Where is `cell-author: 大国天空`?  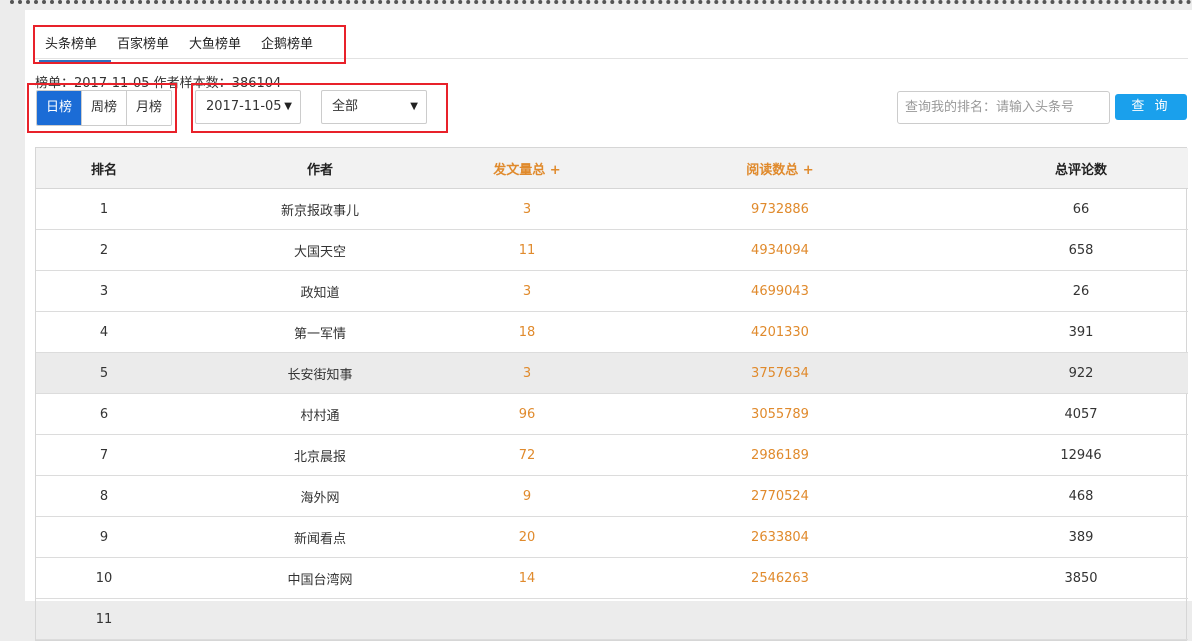
cell-author: 大国天空 is located at coordinates (320, 250).